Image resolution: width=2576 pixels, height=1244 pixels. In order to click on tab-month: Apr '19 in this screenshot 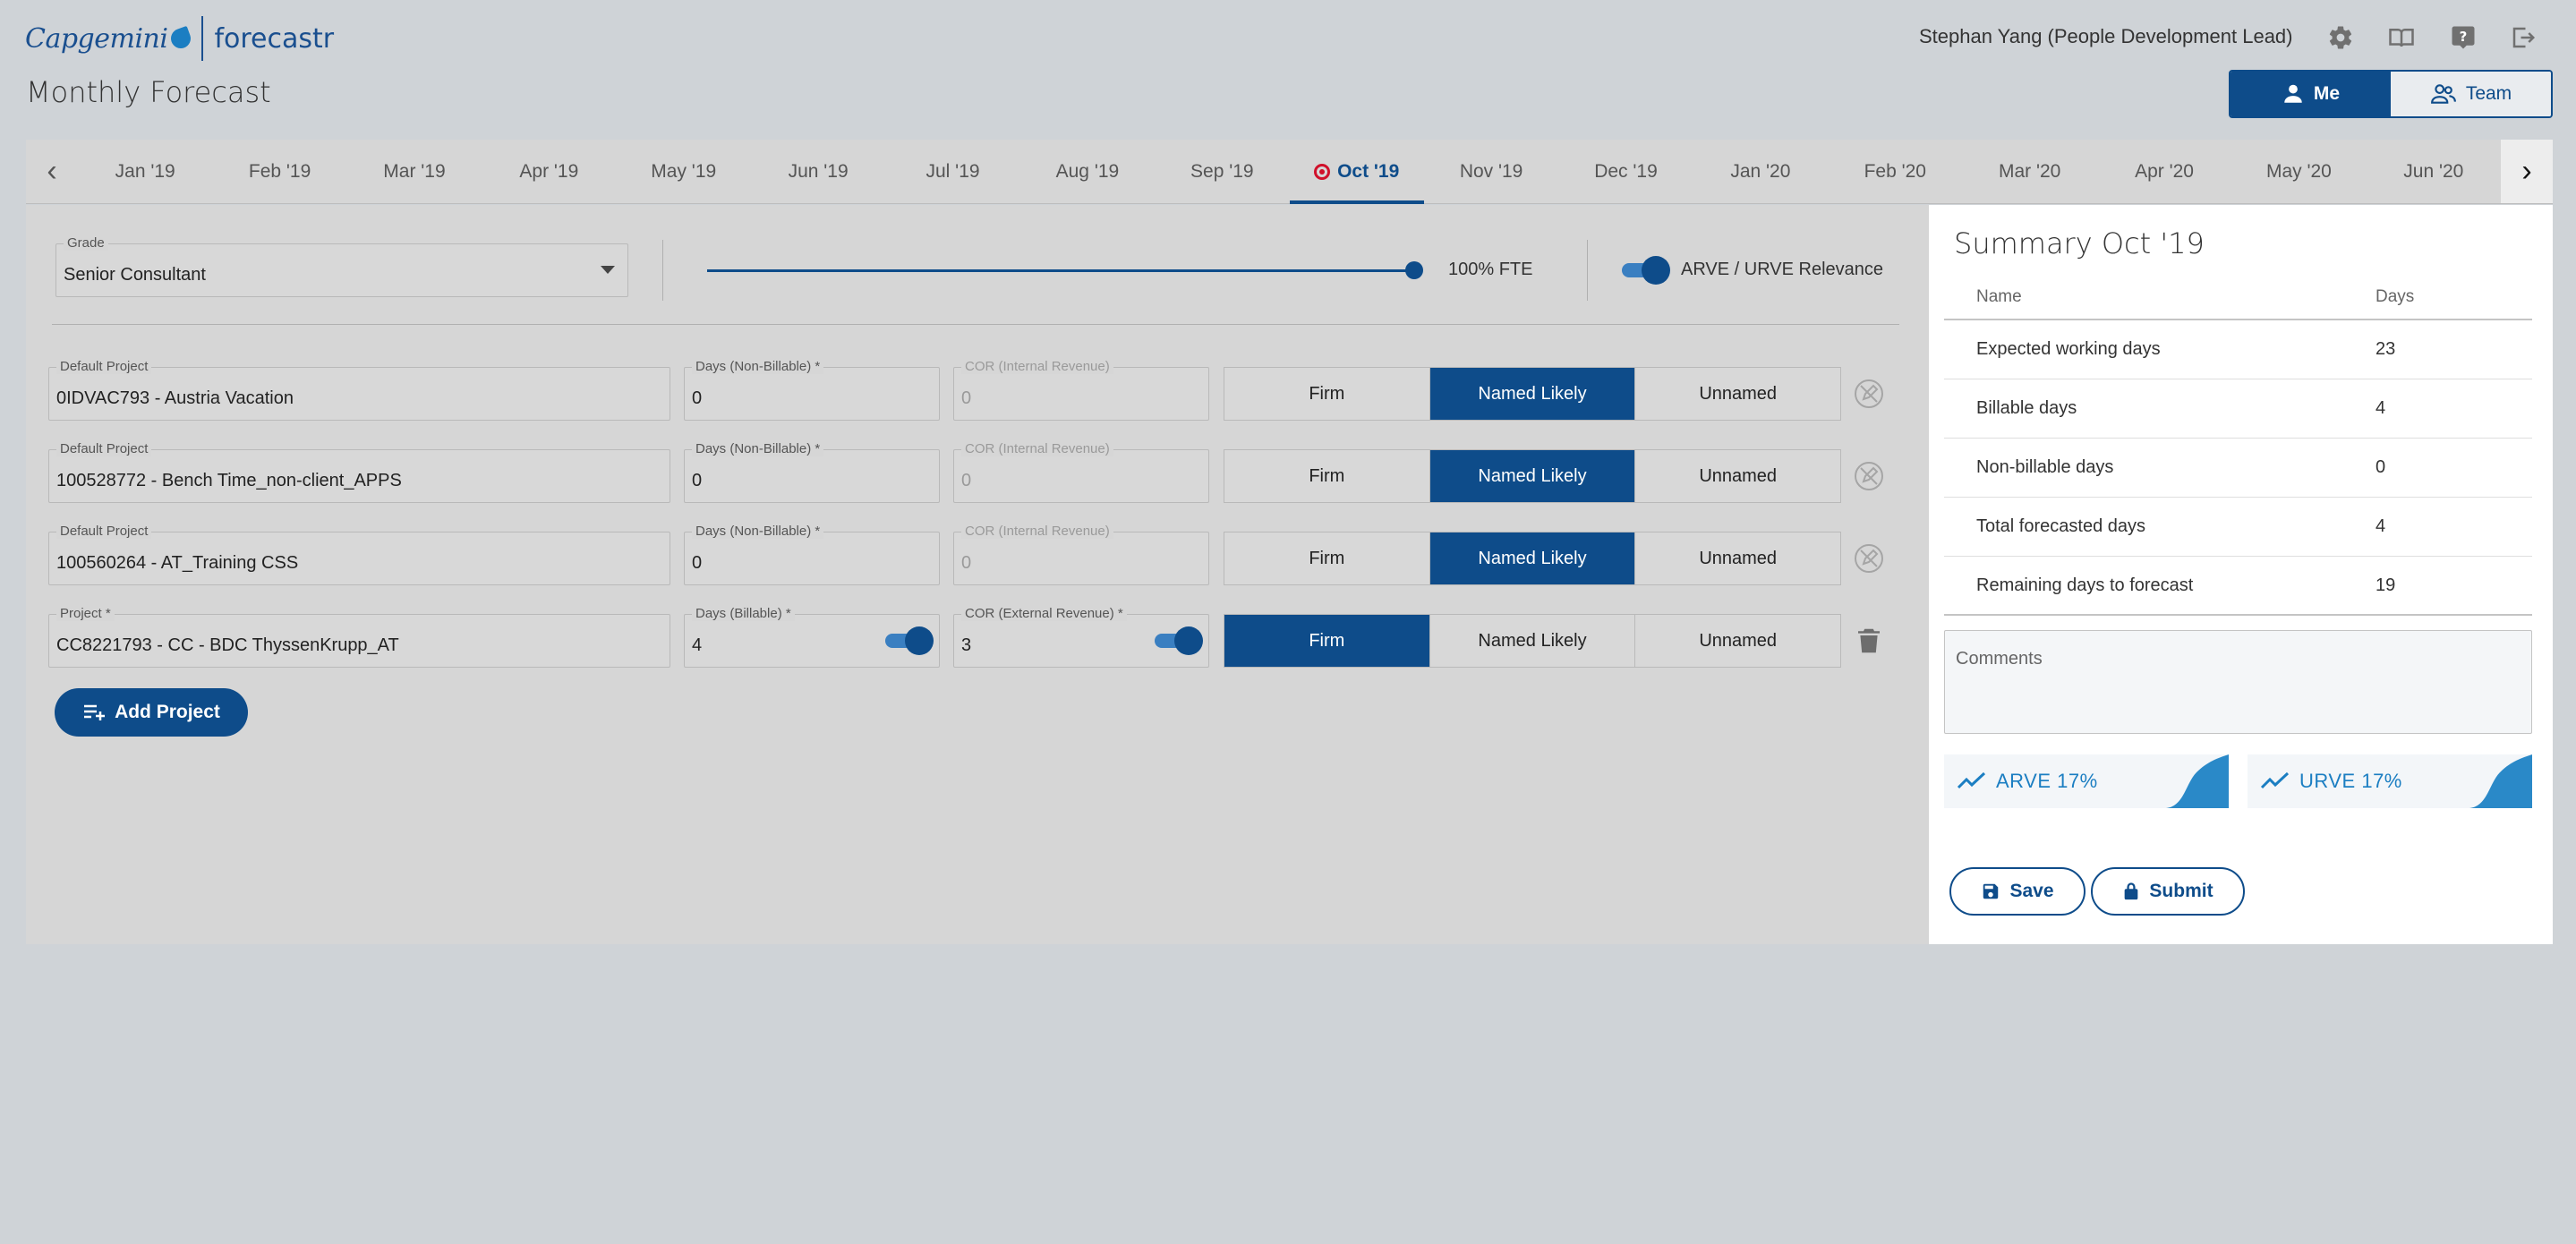, I will do `click(549, 172)`.